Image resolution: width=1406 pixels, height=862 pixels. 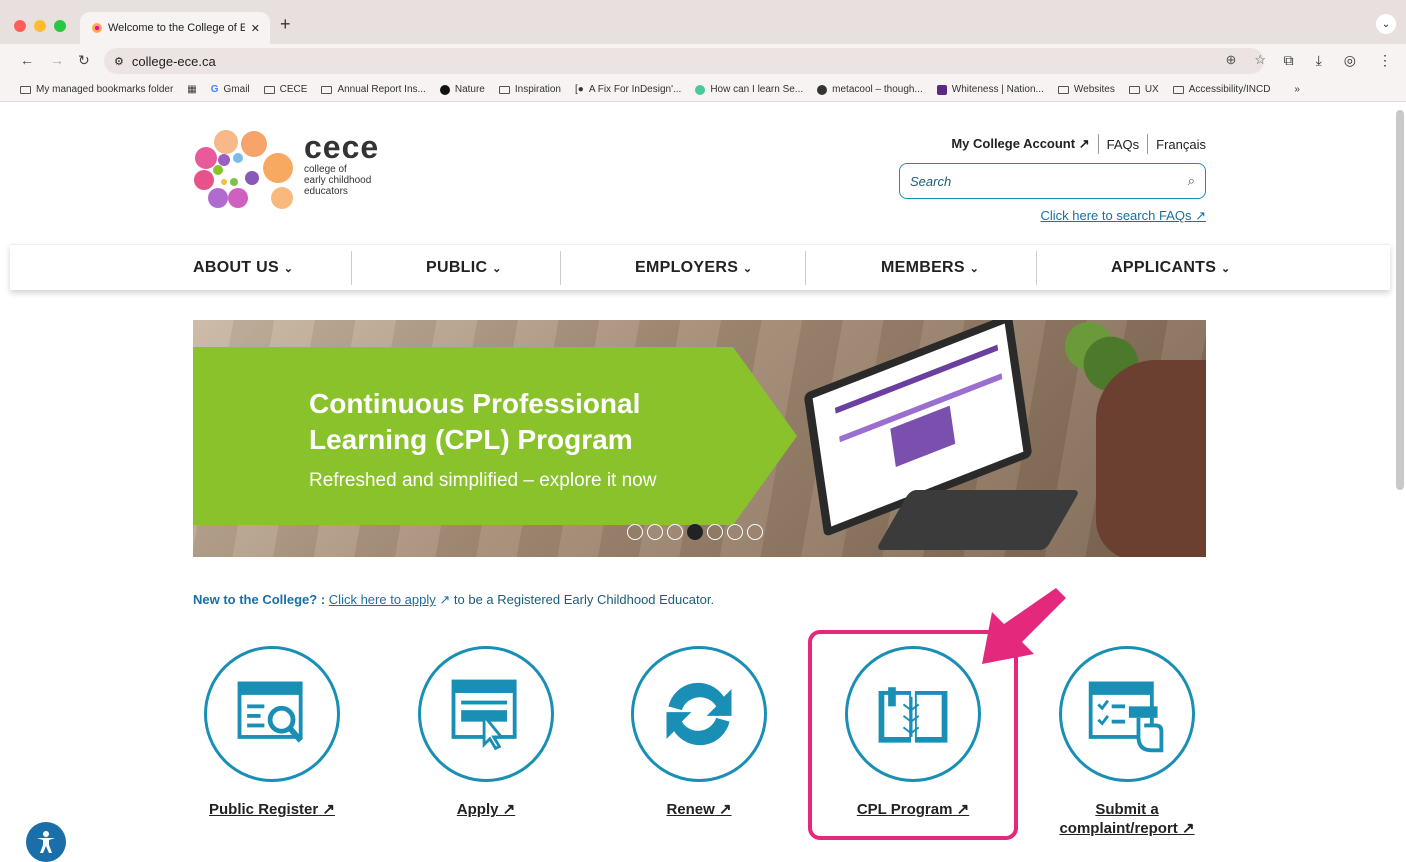 What do you see at coordinates (1127, 819) in the screenshot?
I see `tile-label: Submit a complaint/report ↗` at bounding box center [1127, 819].